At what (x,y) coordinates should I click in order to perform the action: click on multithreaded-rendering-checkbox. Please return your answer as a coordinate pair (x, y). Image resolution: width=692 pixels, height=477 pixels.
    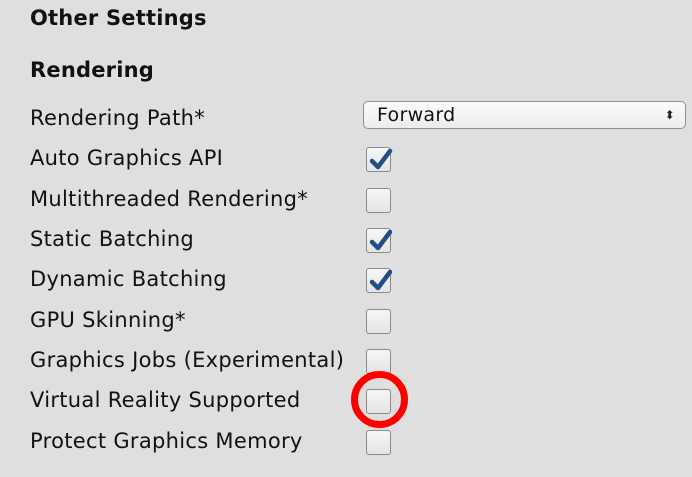
    Looking at the image, I should click on (378, 200).